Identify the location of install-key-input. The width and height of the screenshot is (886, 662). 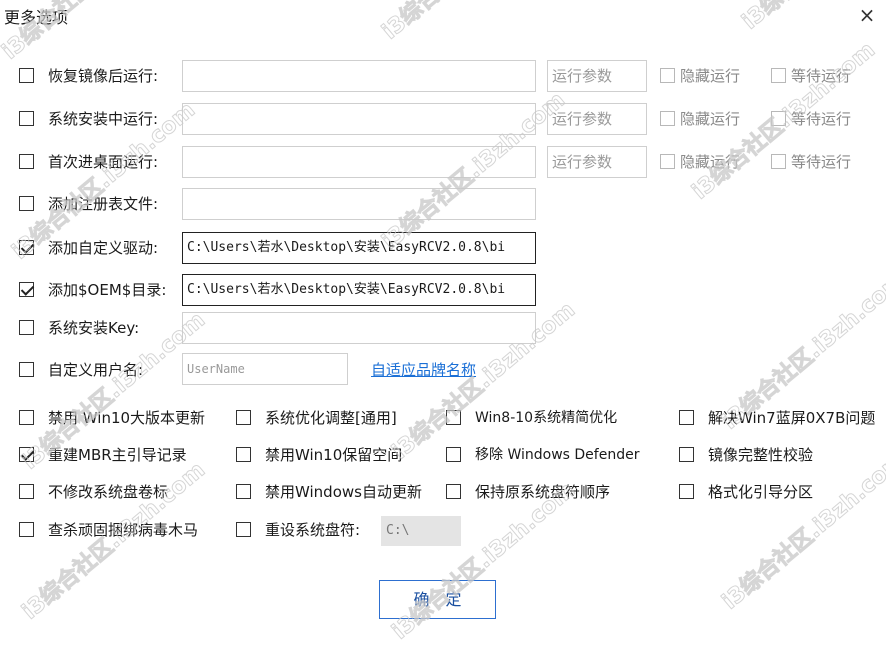
(359, 328).